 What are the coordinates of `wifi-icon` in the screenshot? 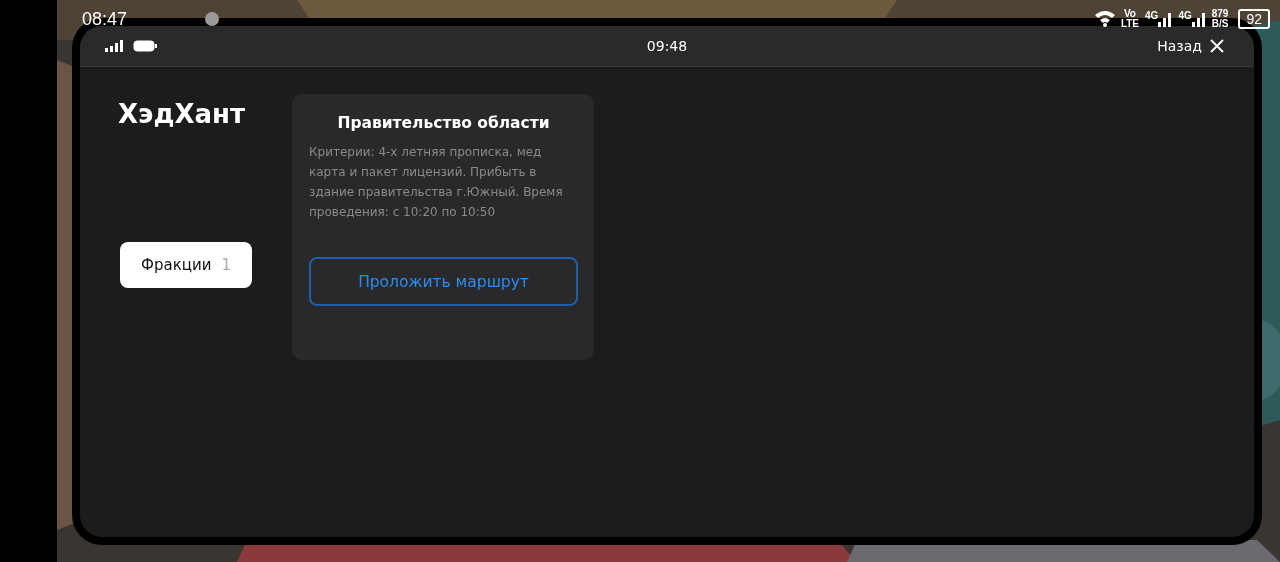 It's located at (1104, 19).